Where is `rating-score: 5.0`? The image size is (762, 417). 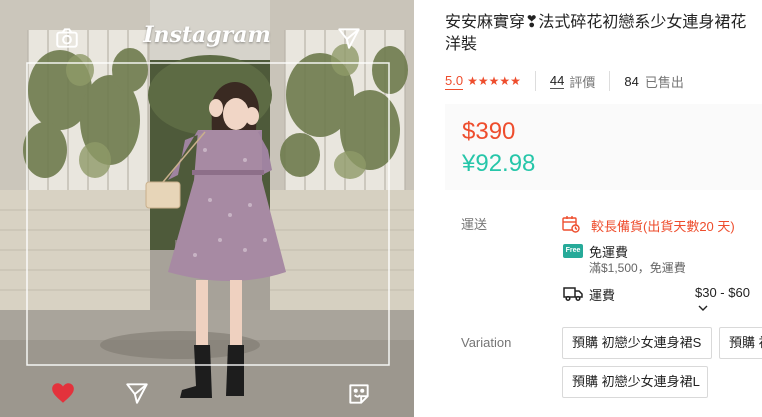 rating-score: 5.0 is located at coordinates (454, 81).